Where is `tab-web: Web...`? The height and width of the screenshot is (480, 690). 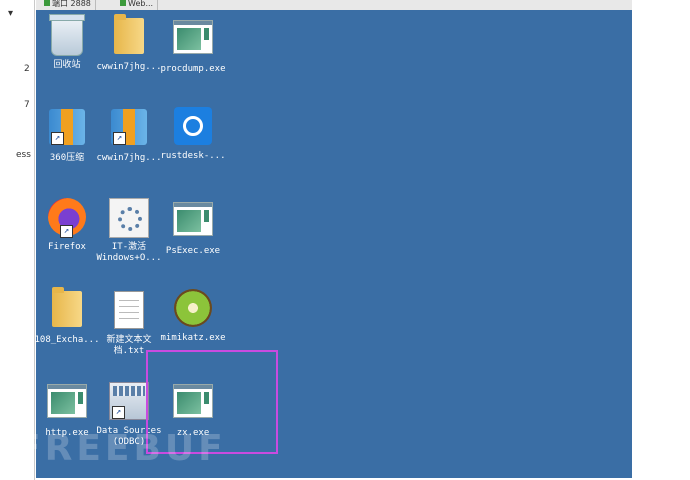 tab-web: Web... is located at coordinates (137, 5).